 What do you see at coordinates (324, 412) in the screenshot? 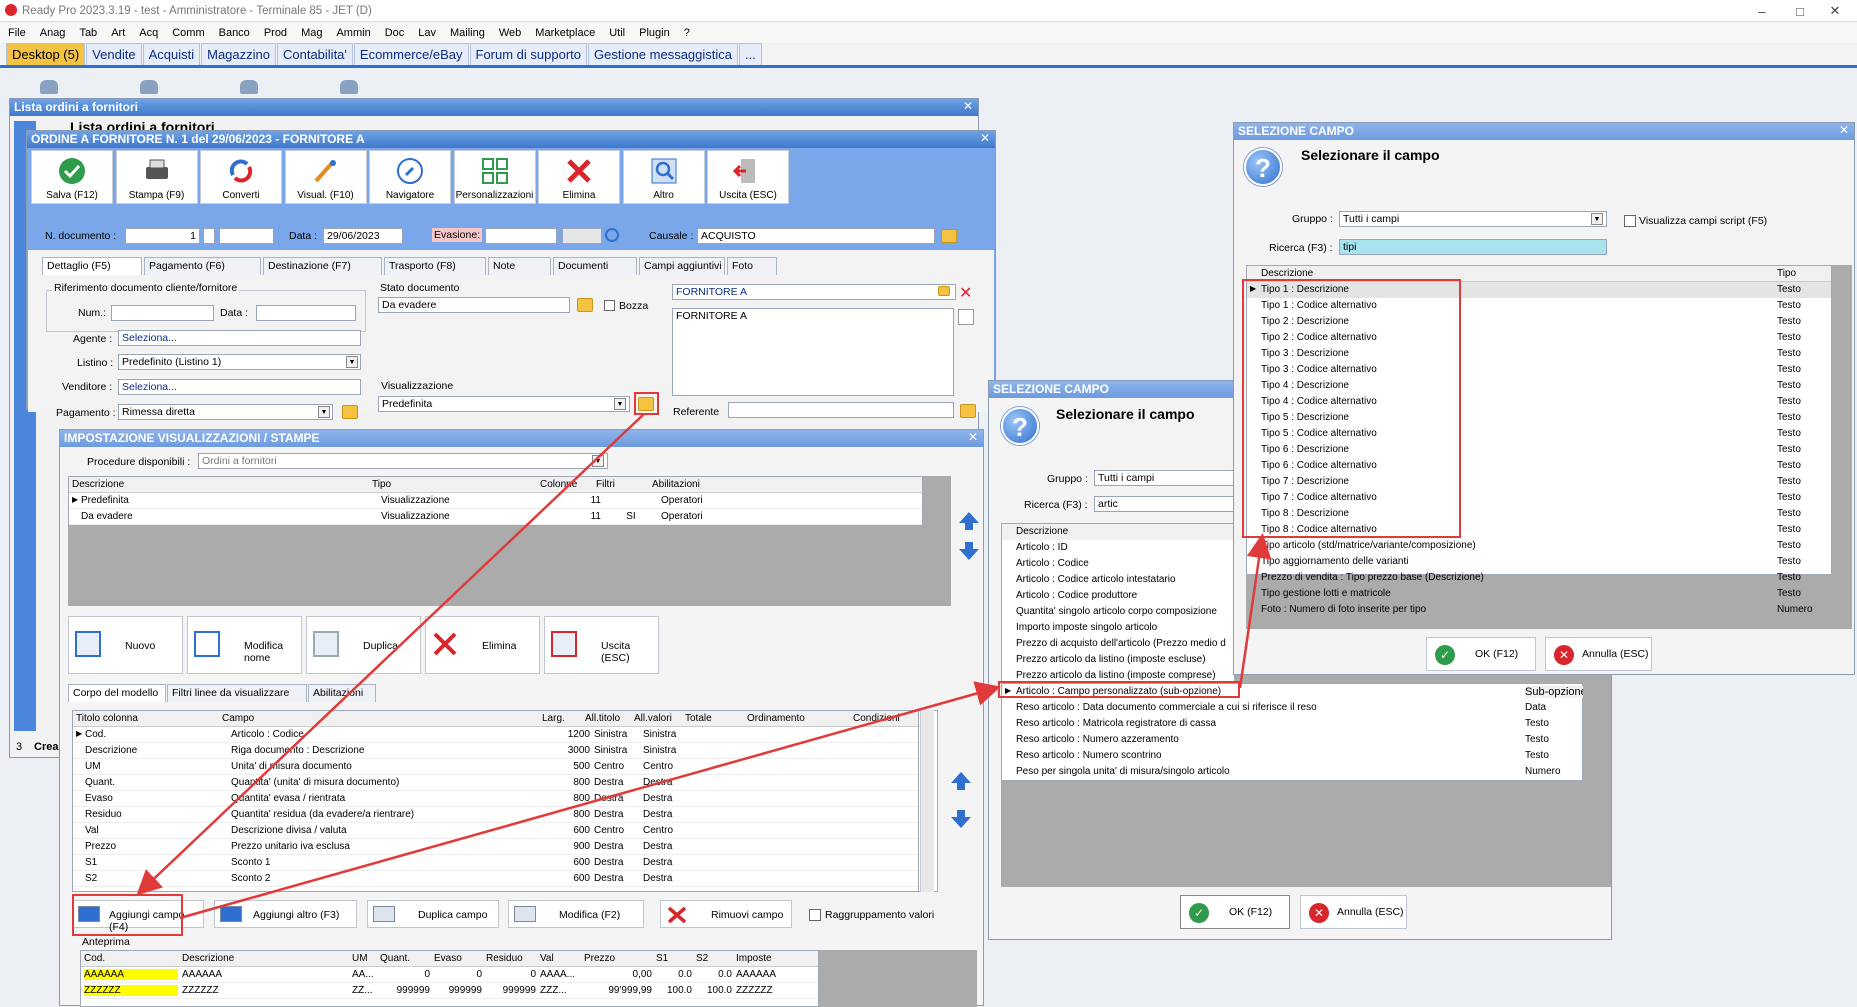
I see `chevron-down-icon: ▼` at bounding box center [324, 412].